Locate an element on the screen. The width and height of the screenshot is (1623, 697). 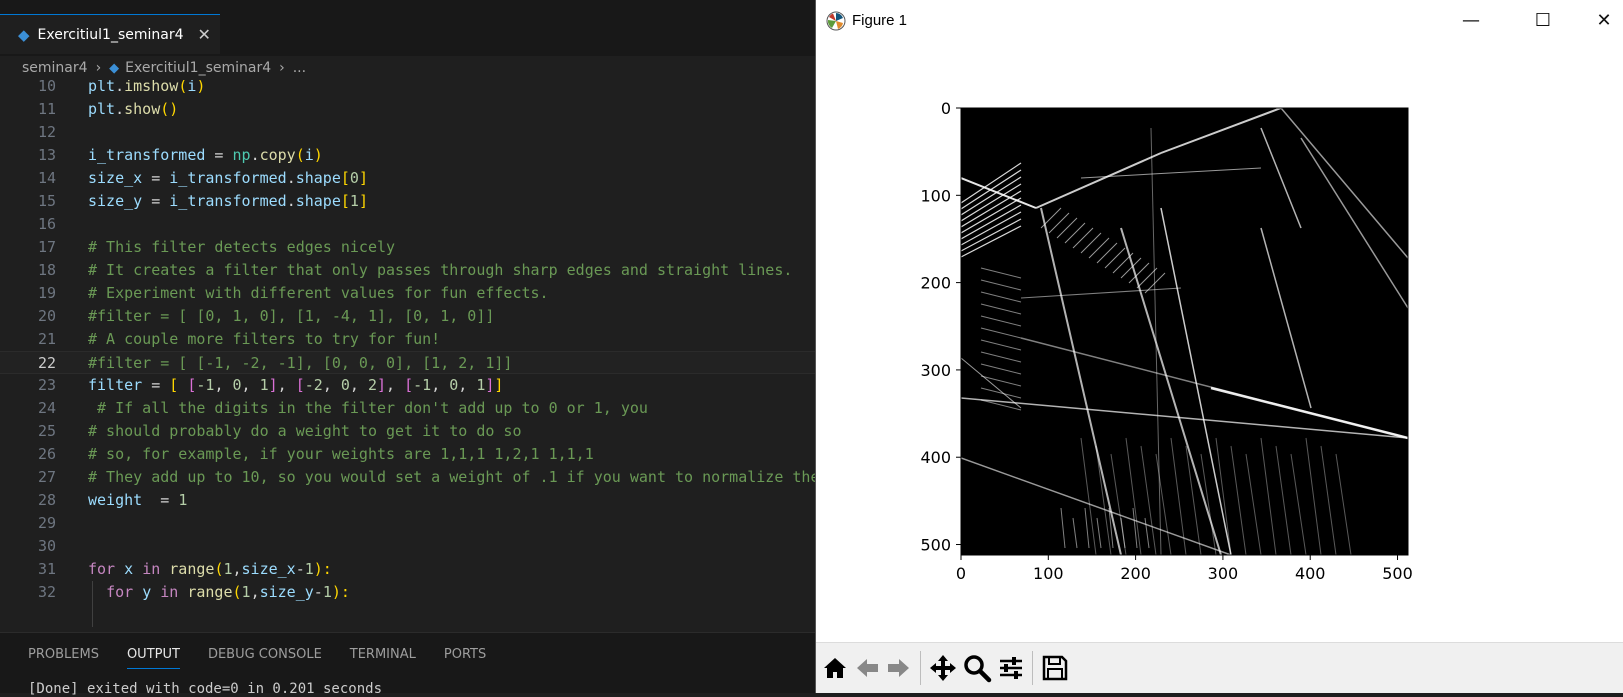
code-line: 15 size_y = i_transformed.shape[1] is located at coordinates (407, 201).